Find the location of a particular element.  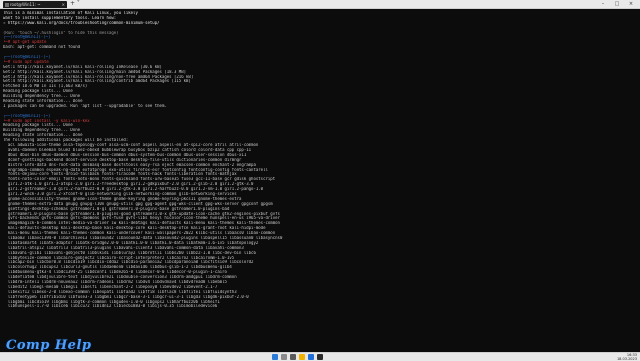

taskbar-apps is located at coordinates (297, 357).